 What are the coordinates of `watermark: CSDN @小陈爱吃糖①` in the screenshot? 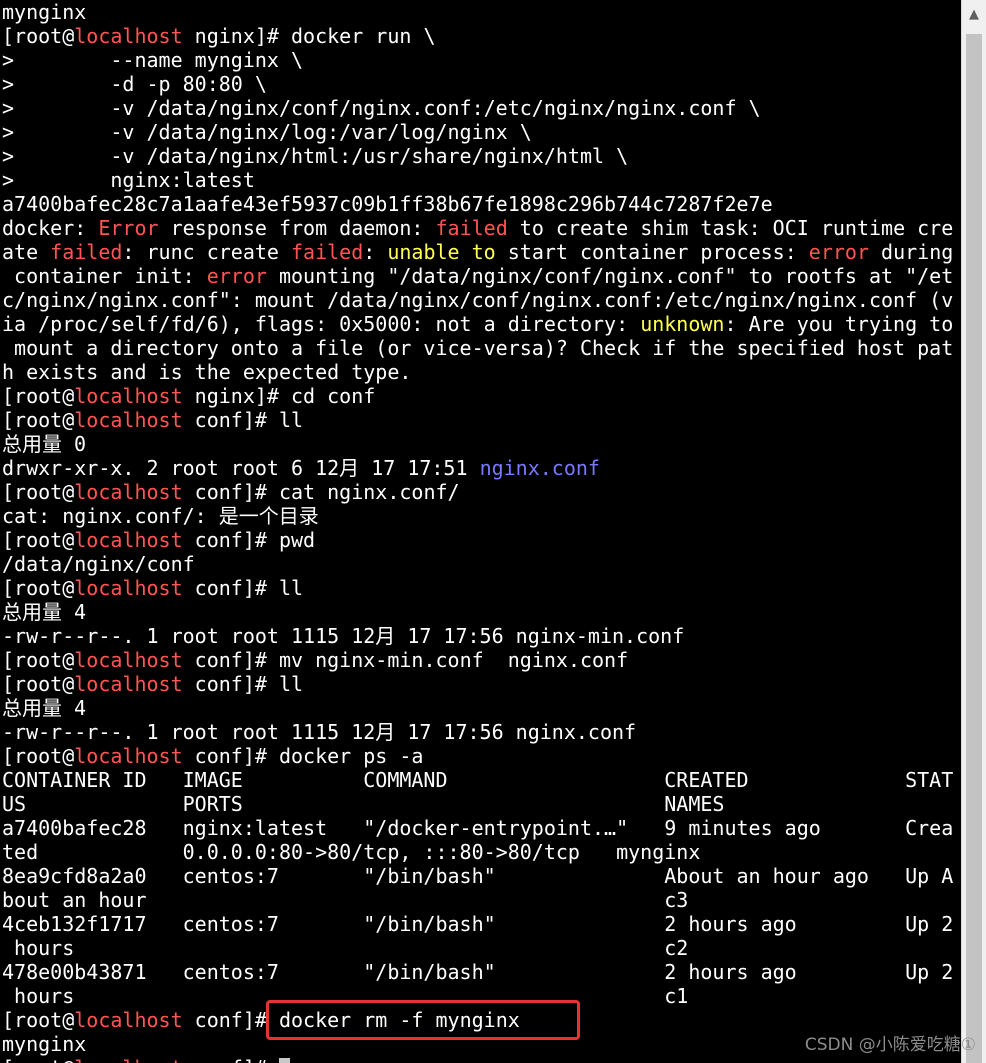 It's located at (890, 1045).